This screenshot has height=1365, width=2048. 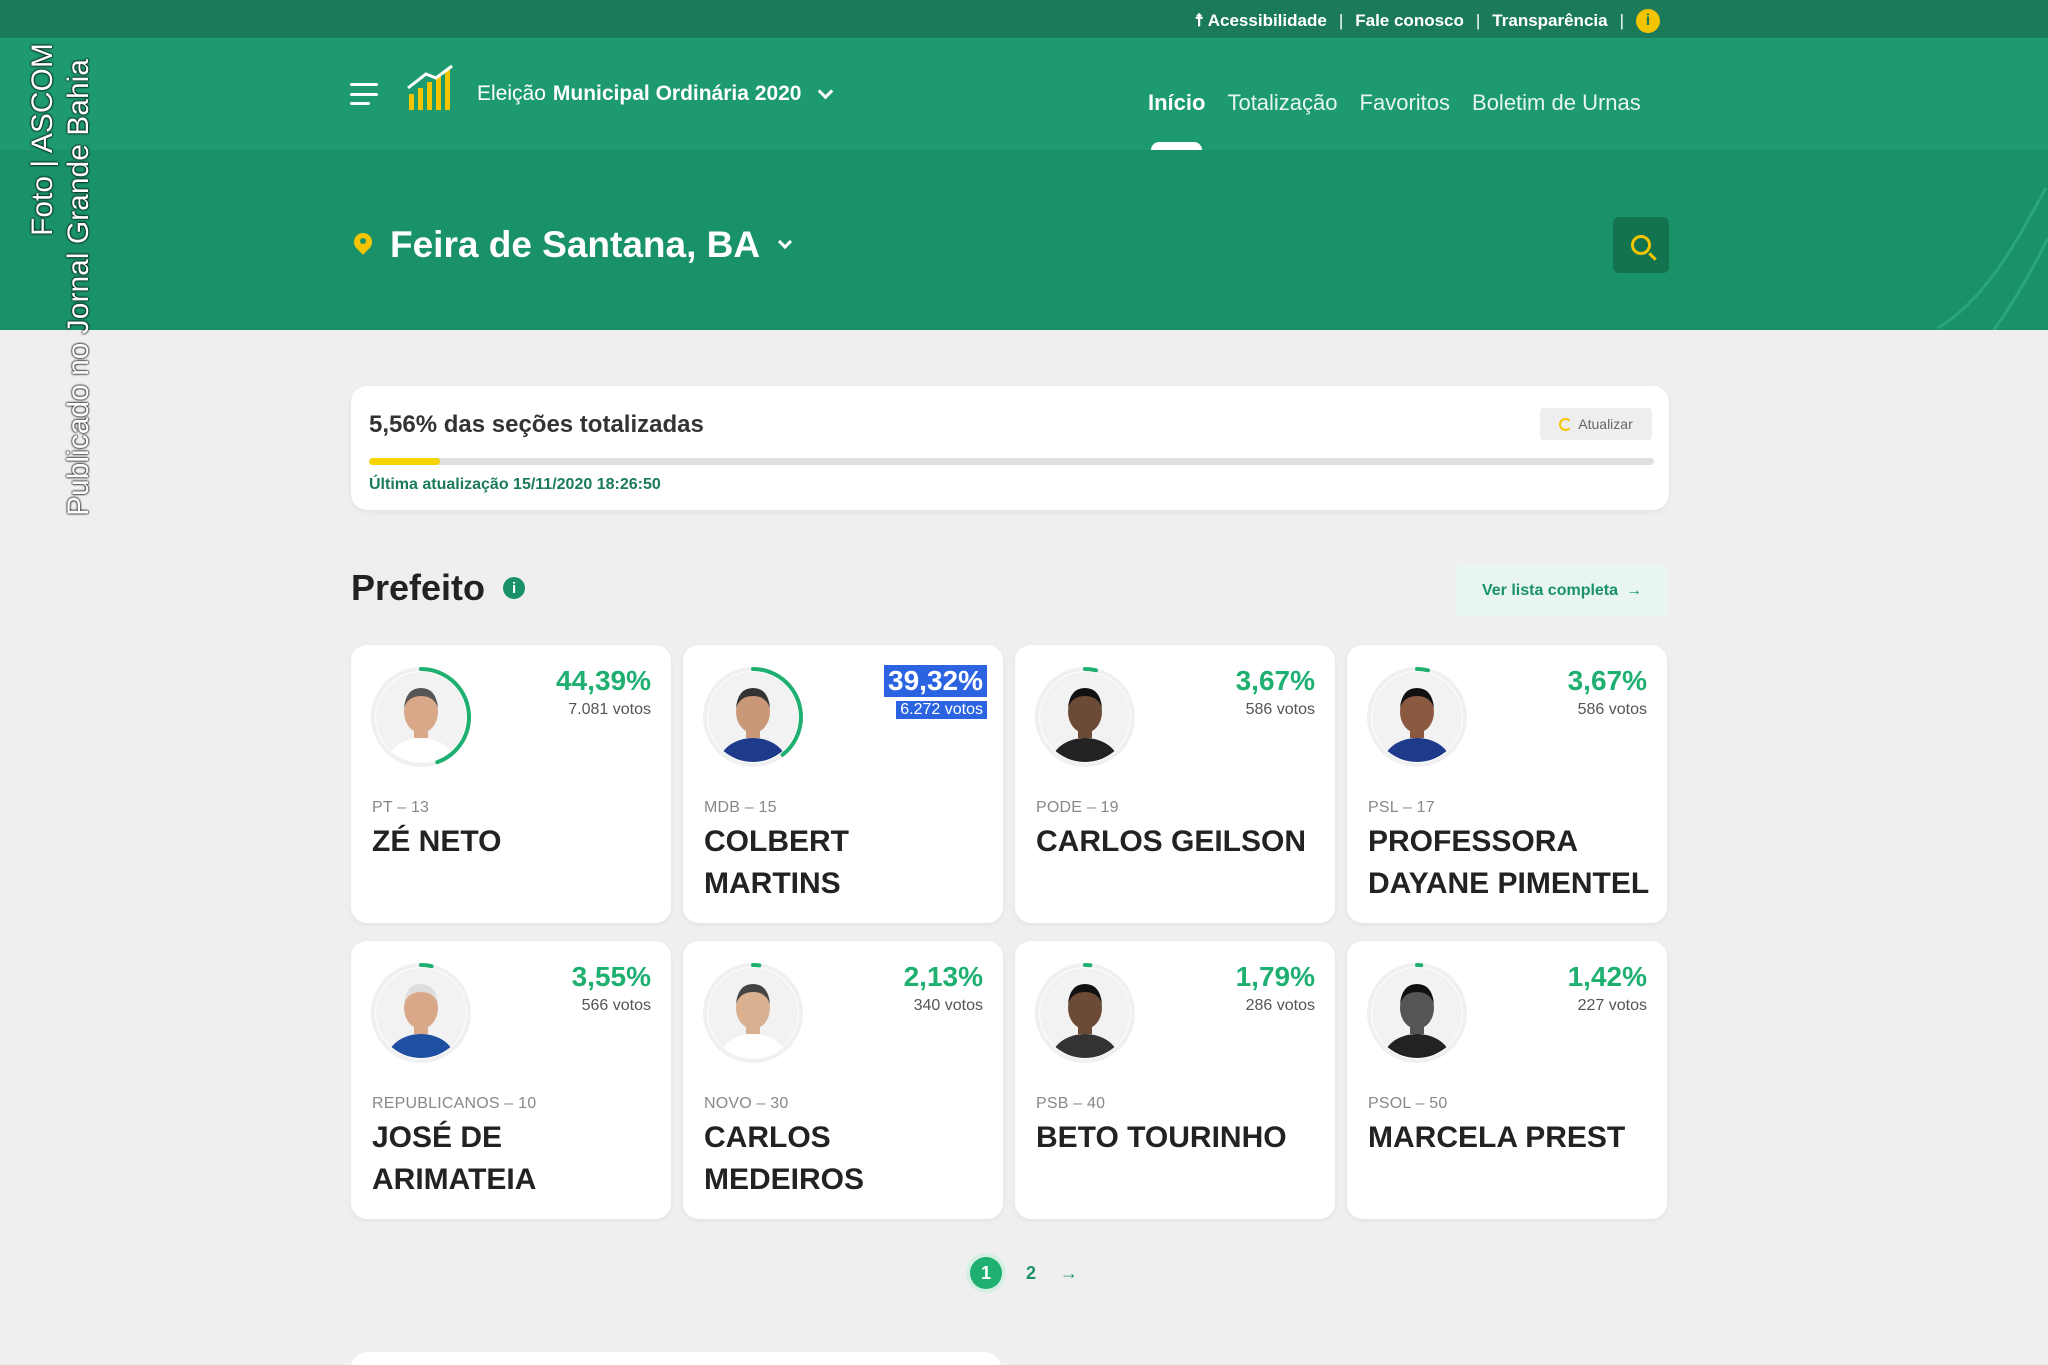 What do you see at coordinates (1282, 103) in the screenshot?
I see `nav-item-totalizacao: Totalização` at bounding box center [1282, 103].